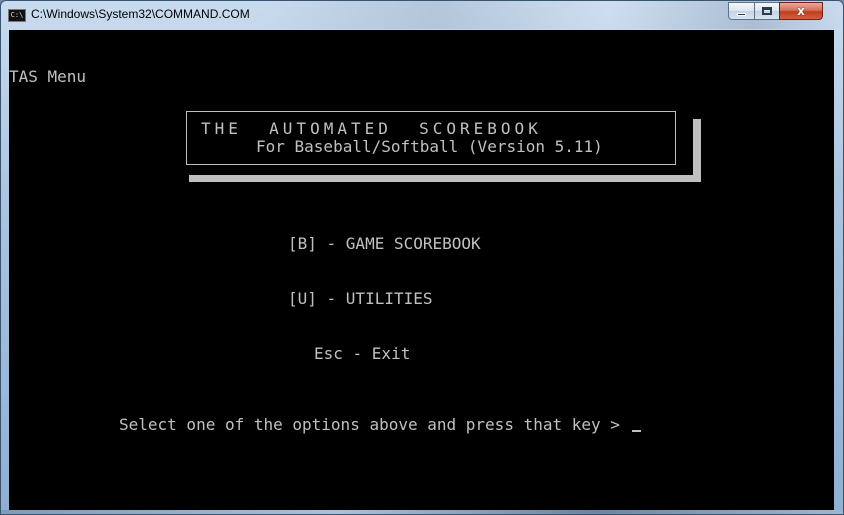 The height and width of the screenshot is (515, 844). Describe the element at coordinates (636, 431) in the screenshot. I see `text-cursor` at that location.